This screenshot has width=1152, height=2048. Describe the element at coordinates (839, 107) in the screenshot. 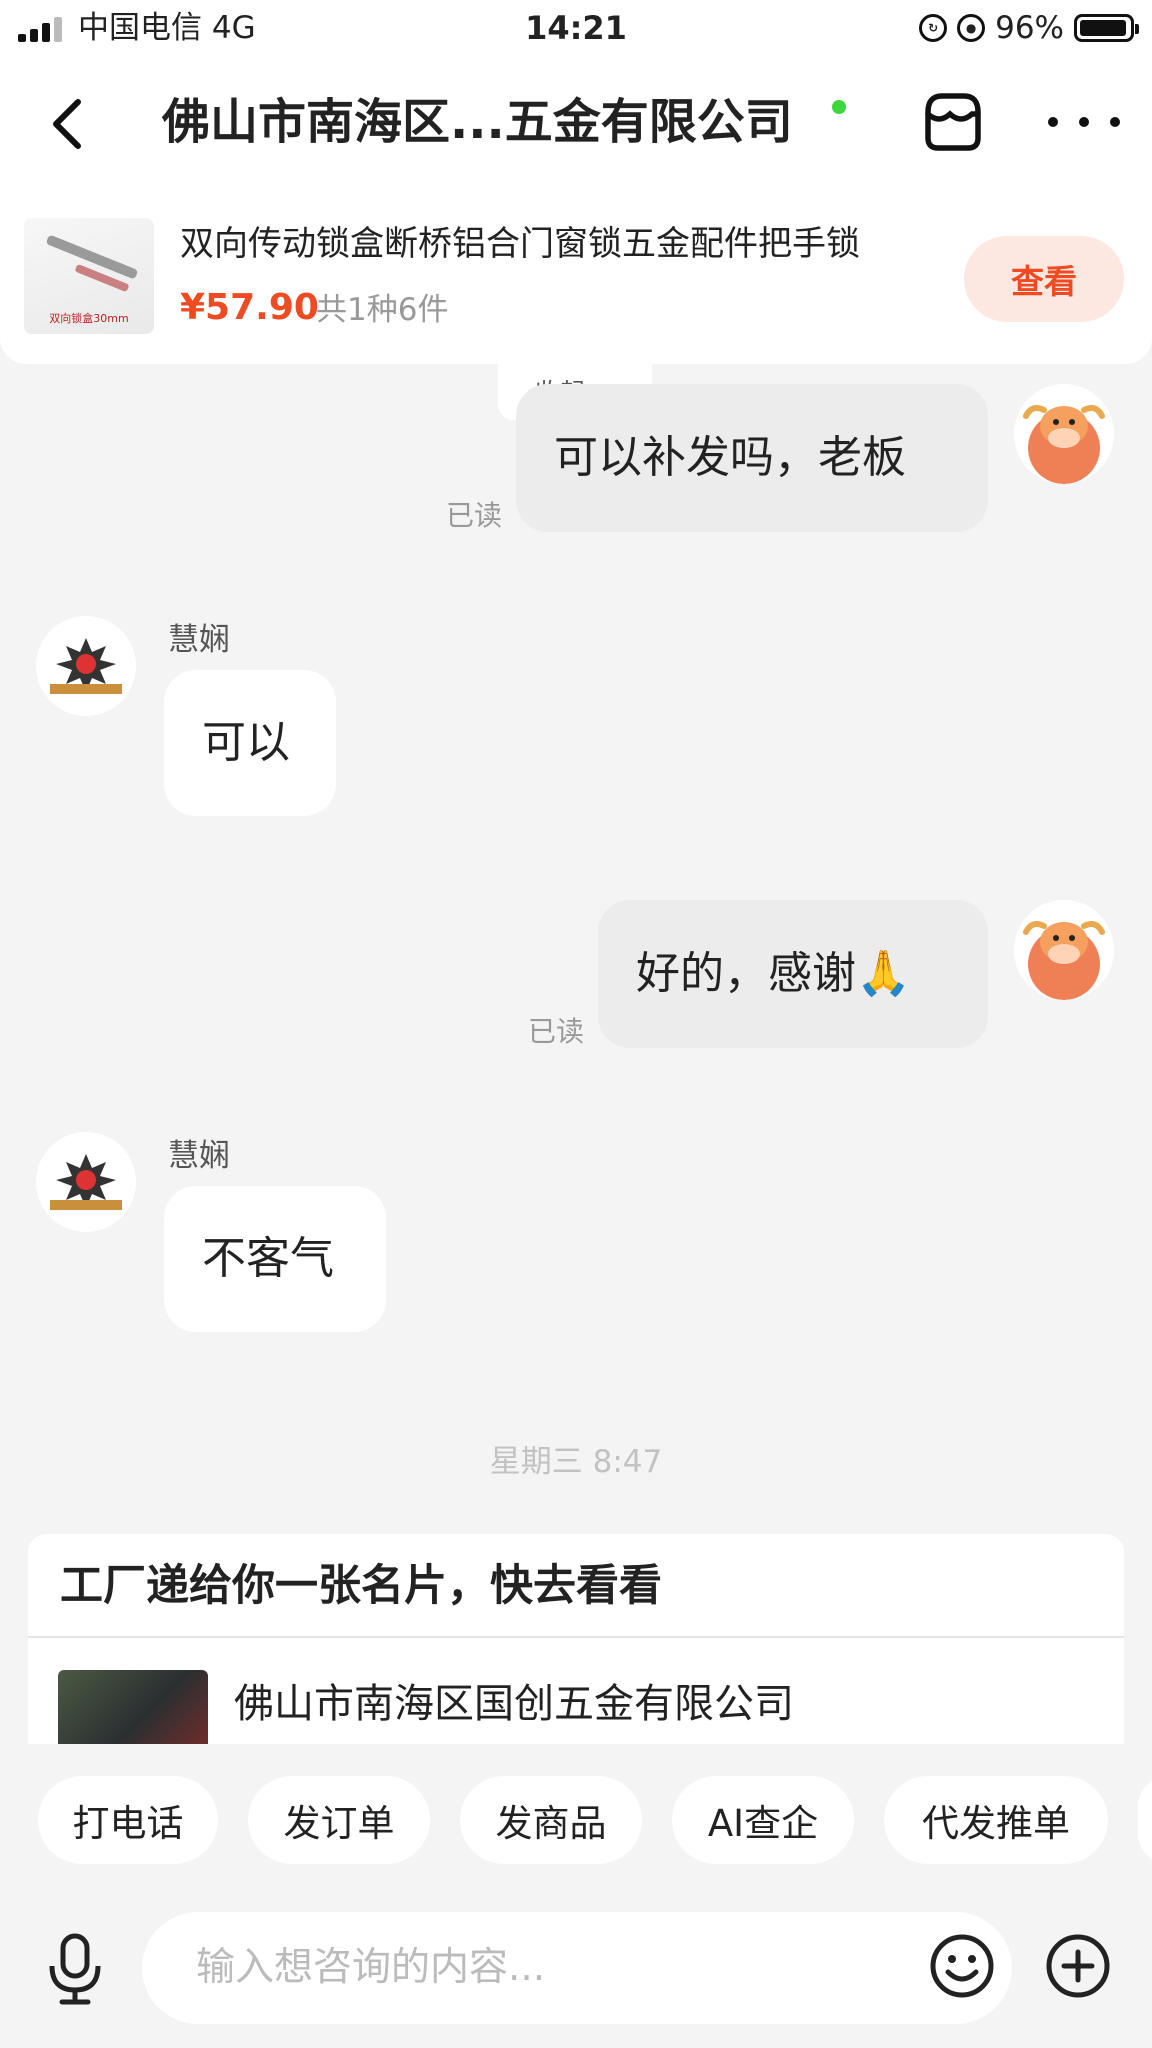

I see `online-status-dot` at that location.